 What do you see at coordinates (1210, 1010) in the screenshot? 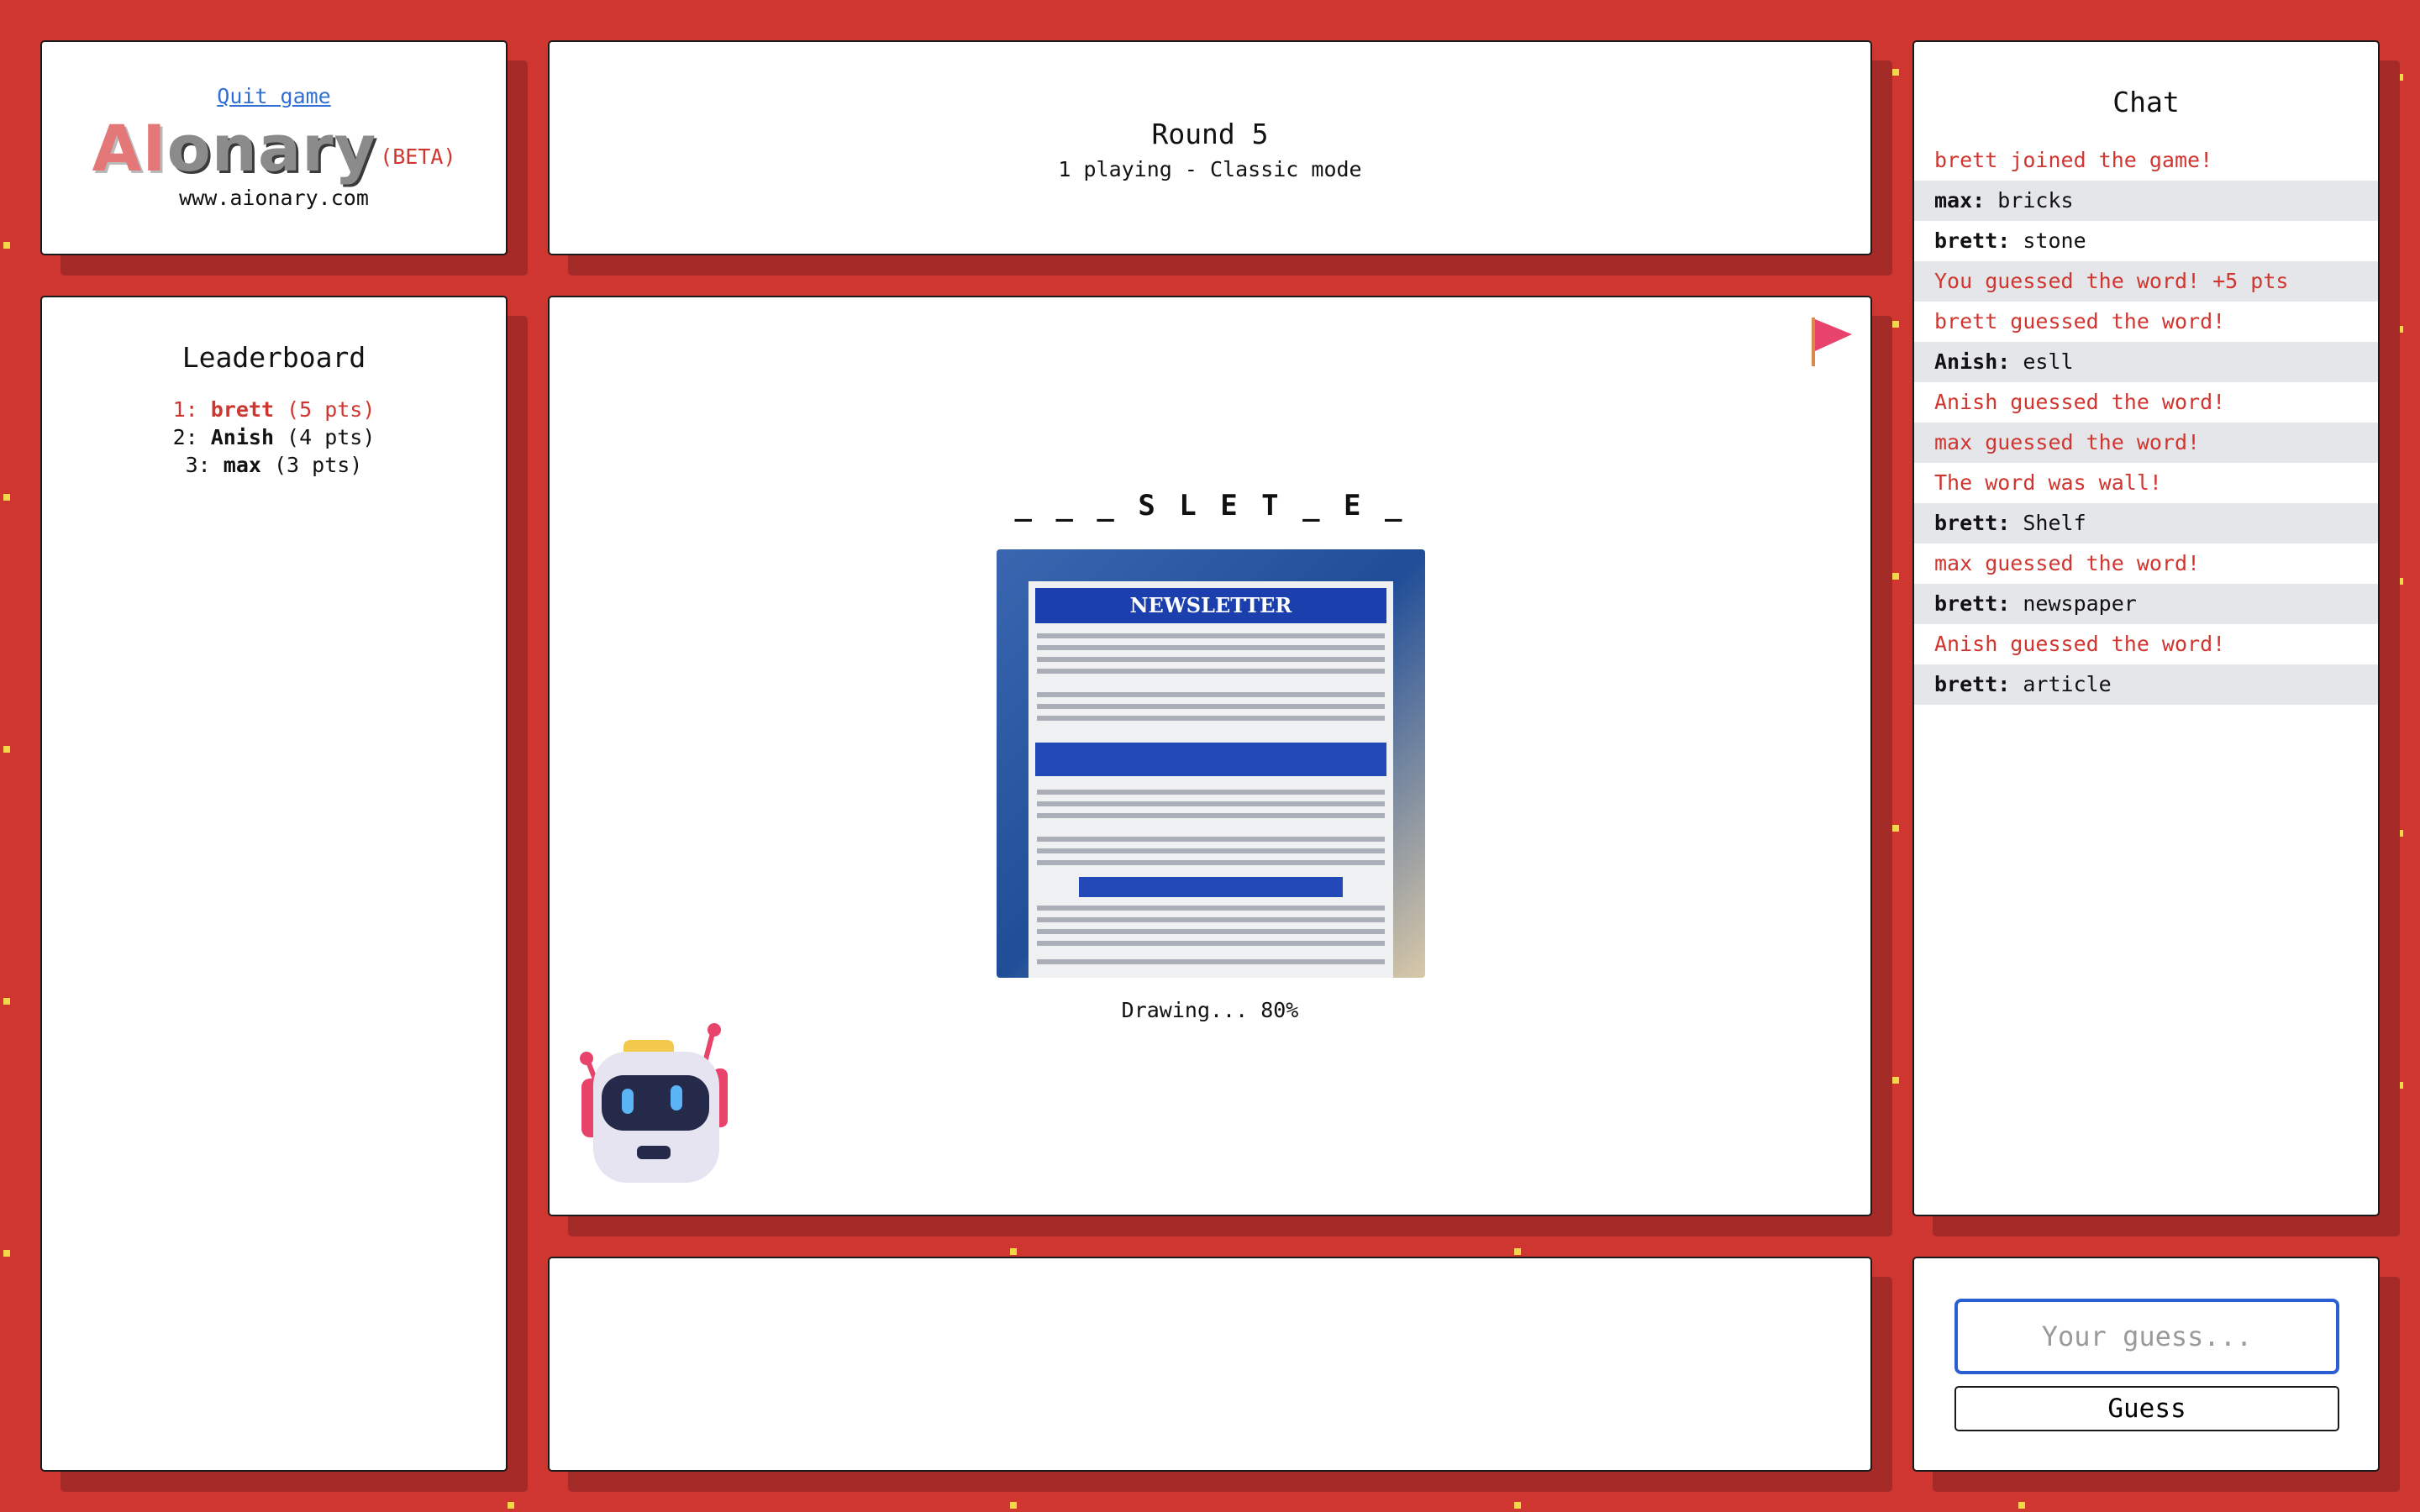
I see `drawing-progress: Drawing... 80%` at bounding box center [1210, 1010].